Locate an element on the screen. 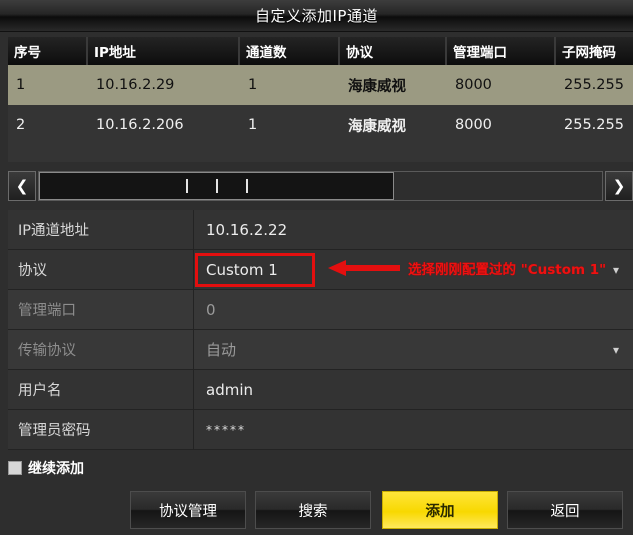 Image resolution: width=633 pixels, height=535 pixels. input-username: admin is located at coordinates (413, 389).